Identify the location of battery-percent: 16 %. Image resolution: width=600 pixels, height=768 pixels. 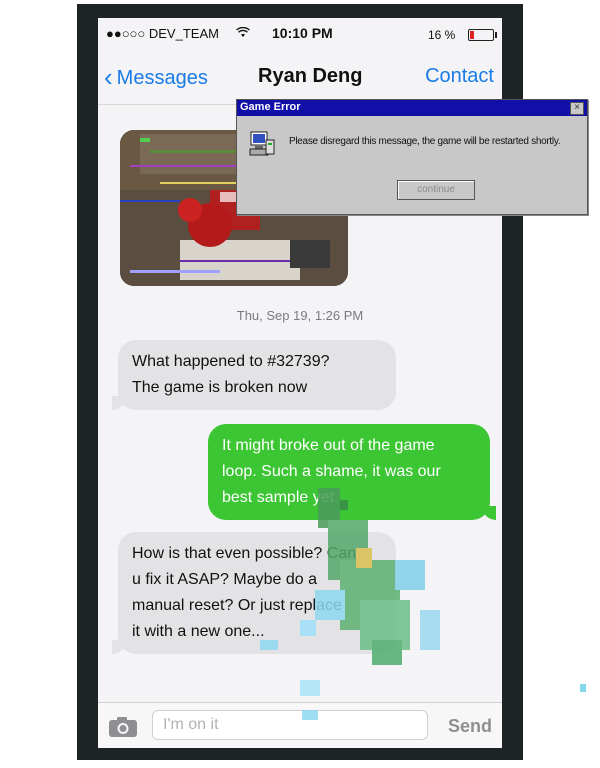
(442, 35).